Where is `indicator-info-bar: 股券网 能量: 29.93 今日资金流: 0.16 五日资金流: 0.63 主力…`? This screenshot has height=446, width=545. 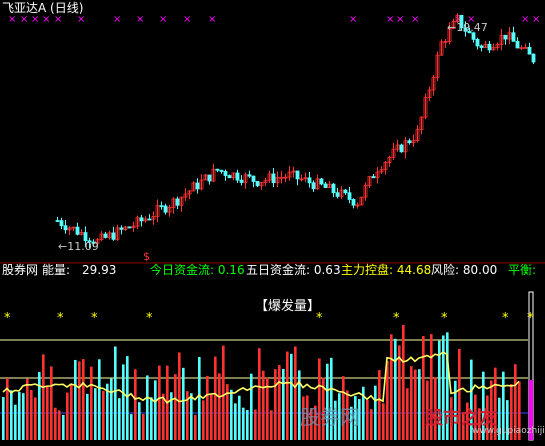 indicator-info-bar: 股券网 能量: 29.93 今日资金流: 0.16 五日资金流: 0.63 主力… is located at coordinates (272, 270).